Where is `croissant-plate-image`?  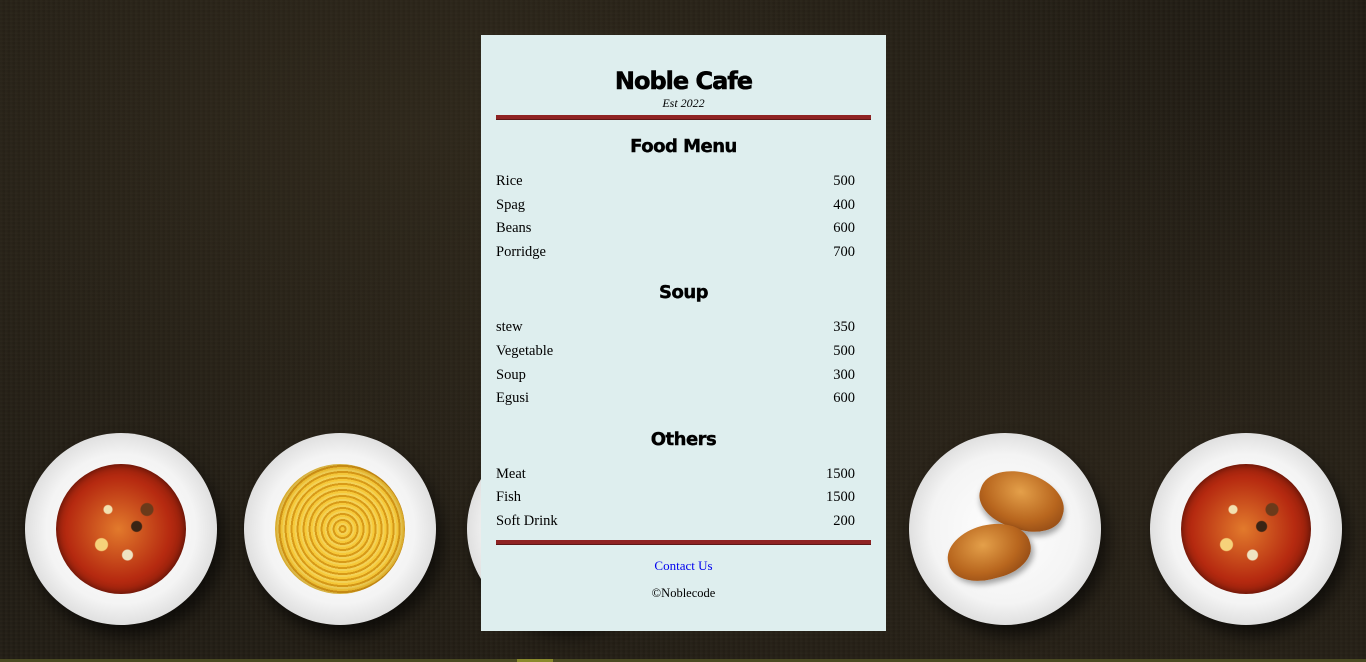
croissant-plate-image is located at coordinates (1005, 529).